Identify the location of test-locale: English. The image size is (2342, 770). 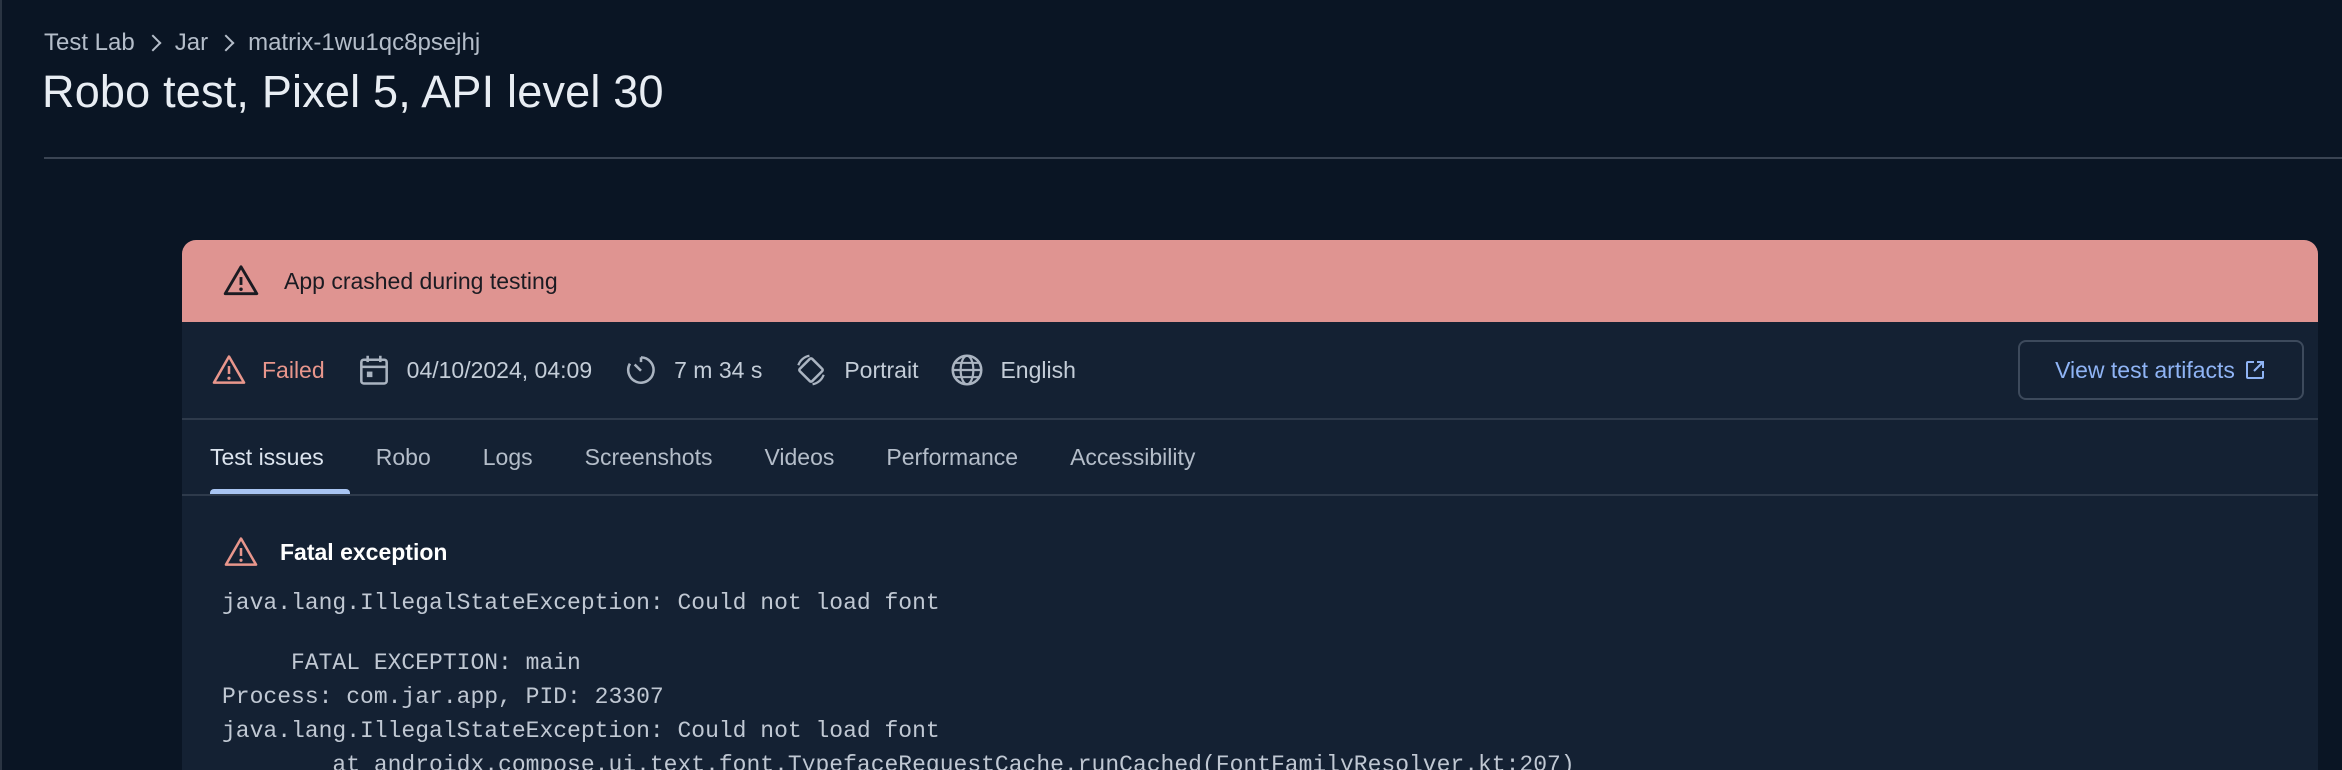
(1012, 370).